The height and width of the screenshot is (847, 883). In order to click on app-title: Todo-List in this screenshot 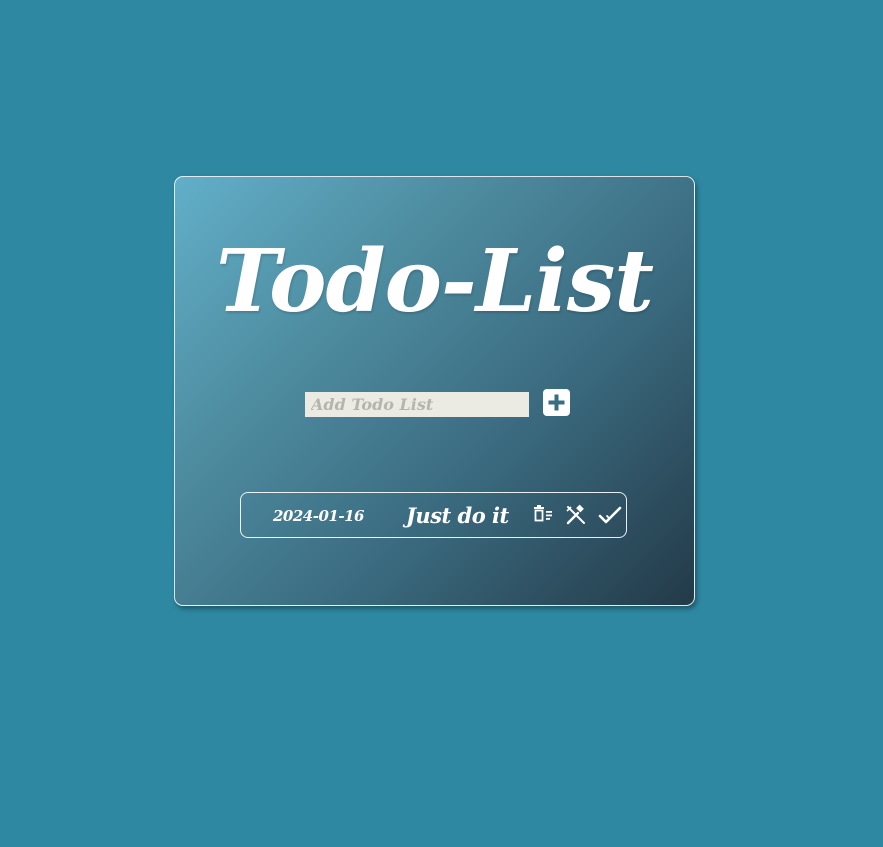, I will do `click(435, 281)`.